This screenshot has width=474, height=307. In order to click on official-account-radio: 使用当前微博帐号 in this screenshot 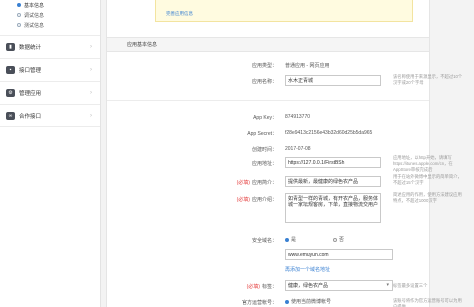, I will do `click(308, 301)`.